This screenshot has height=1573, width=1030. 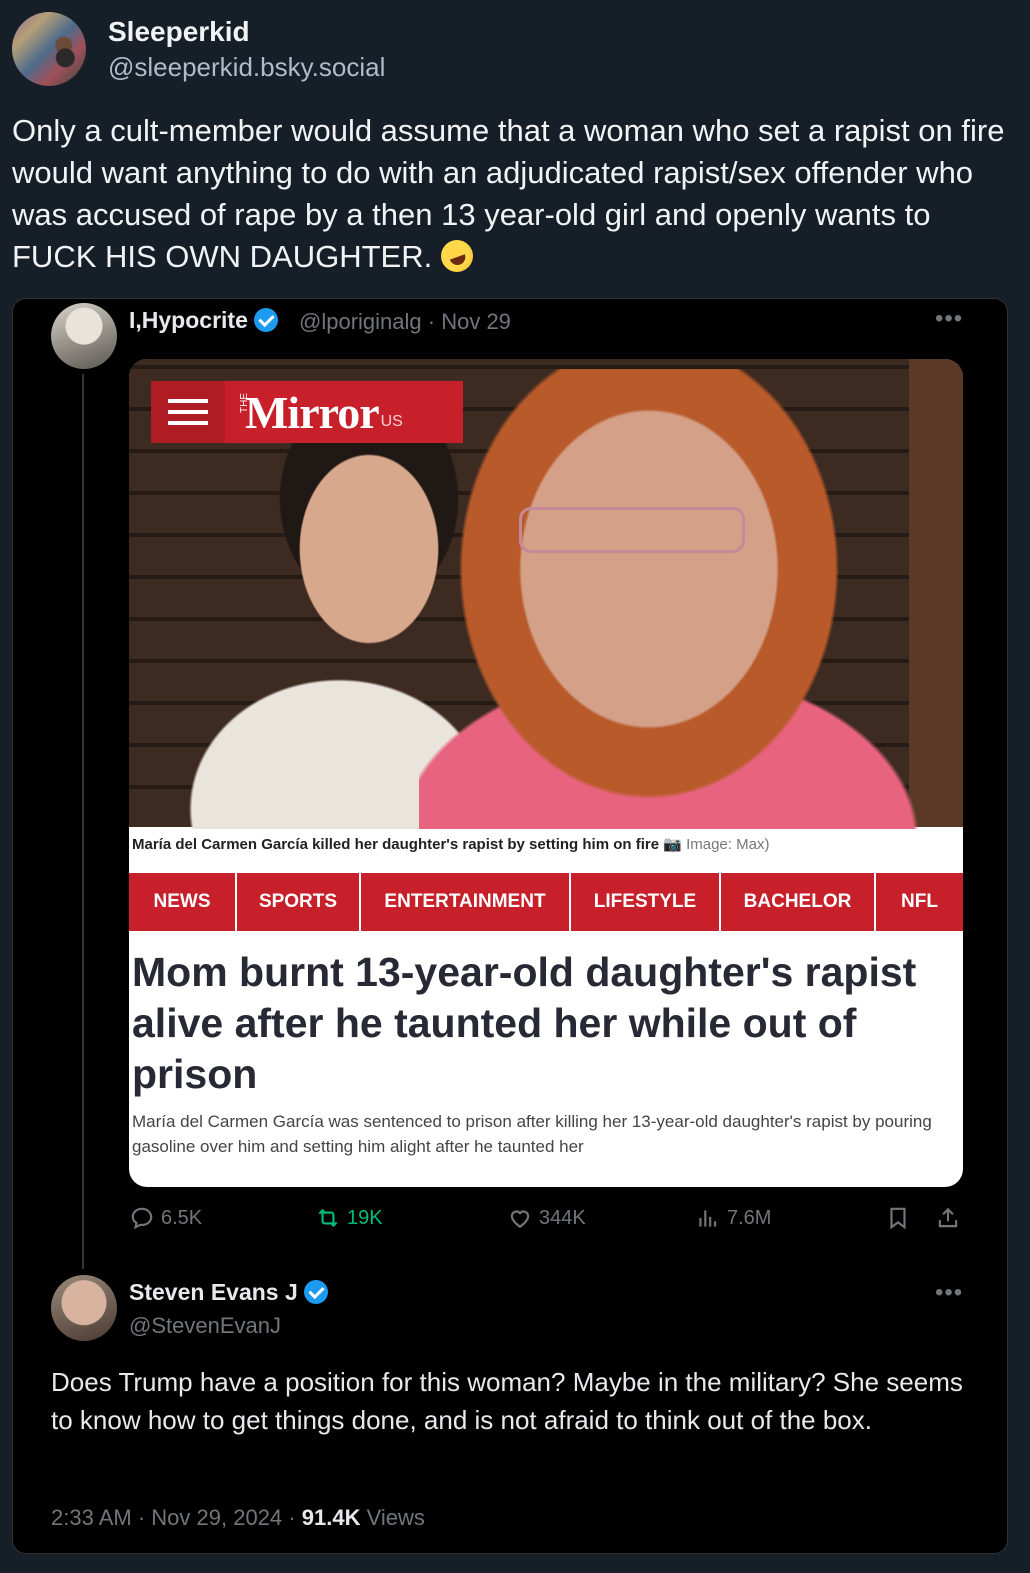 What do you see at coordinates (360, 321) in the screenshot?
I see `quoted-handle: @lporiginalg` at bounding box center [360, 321].